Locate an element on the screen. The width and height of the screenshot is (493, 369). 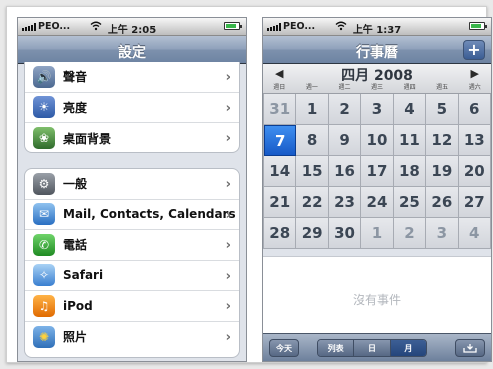
brightness-icon: ☀ is located at coordinates (44, 107).